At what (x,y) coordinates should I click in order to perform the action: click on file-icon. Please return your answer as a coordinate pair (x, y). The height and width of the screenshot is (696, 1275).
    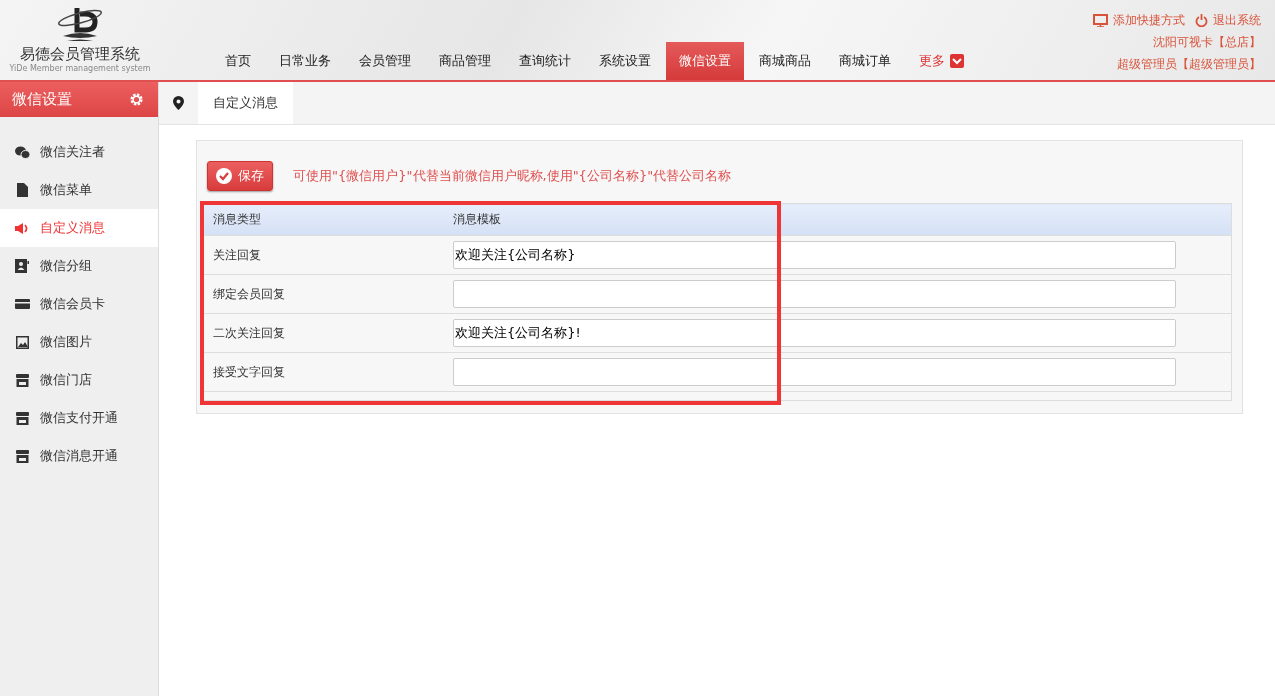
    Looking at the image, I should click on (22, 190).